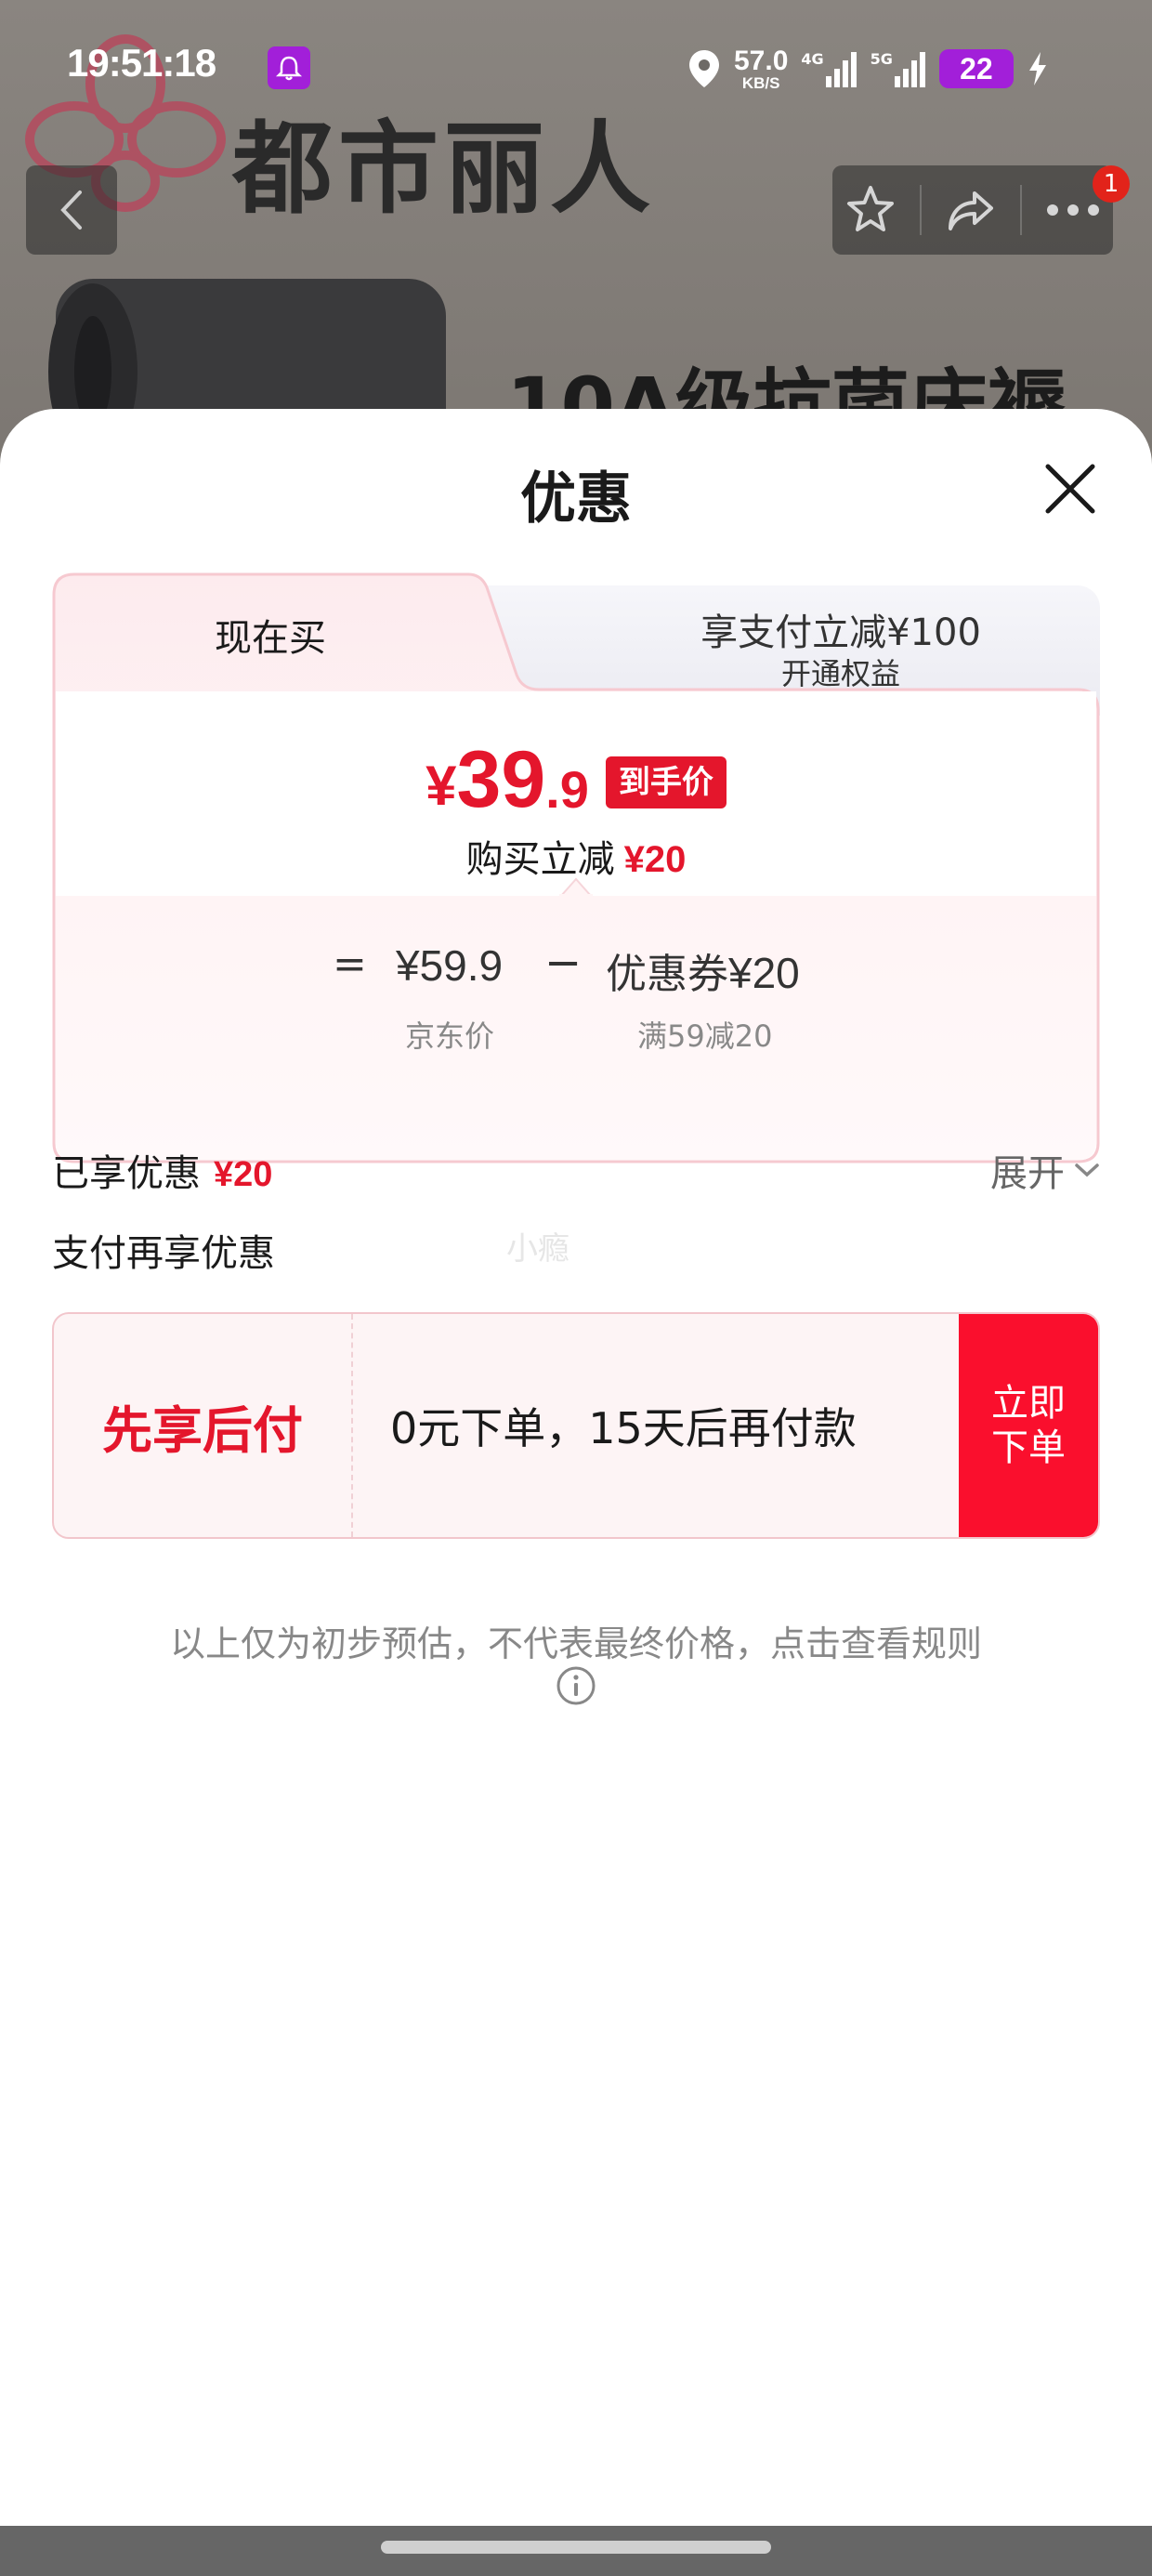 The image size is (1152, 2576). Describe the element at coordinates (705, 1036) in the screenshot. I see `coupon-rule: 满59减20` at that location.